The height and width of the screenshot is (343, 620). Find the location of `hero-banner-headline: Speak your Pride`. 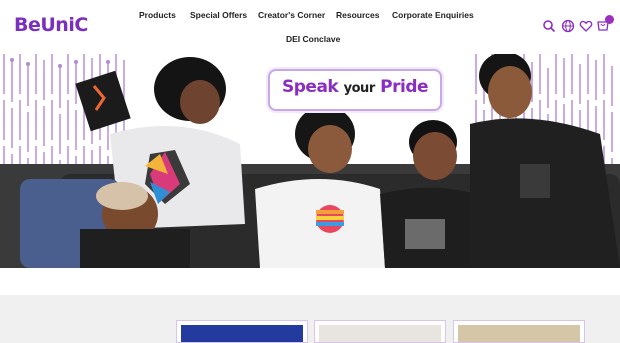

hero-banner-headline: Speak your Pride is located at coordinates (355, 90).